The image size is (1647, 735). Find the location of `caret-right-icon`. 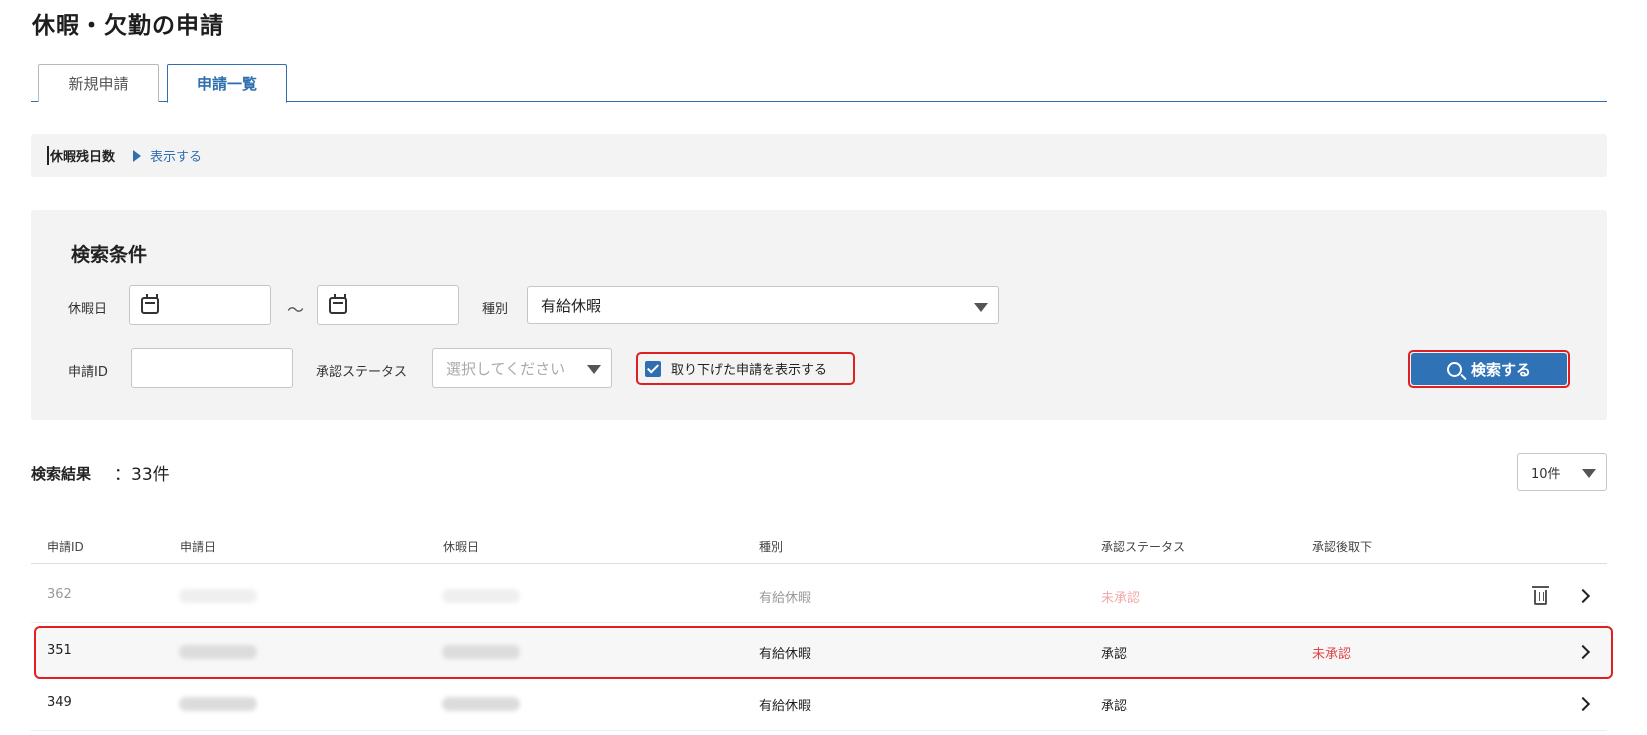

caret-right-icon is located at coordinates (137, 155).